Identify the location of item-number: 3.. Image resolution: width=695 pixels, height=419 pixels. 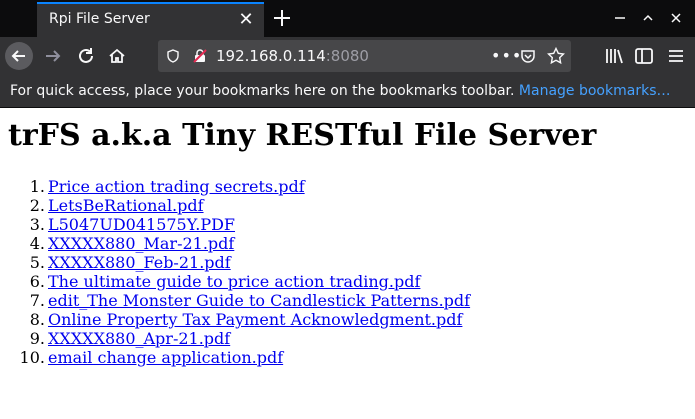
(37, 224).